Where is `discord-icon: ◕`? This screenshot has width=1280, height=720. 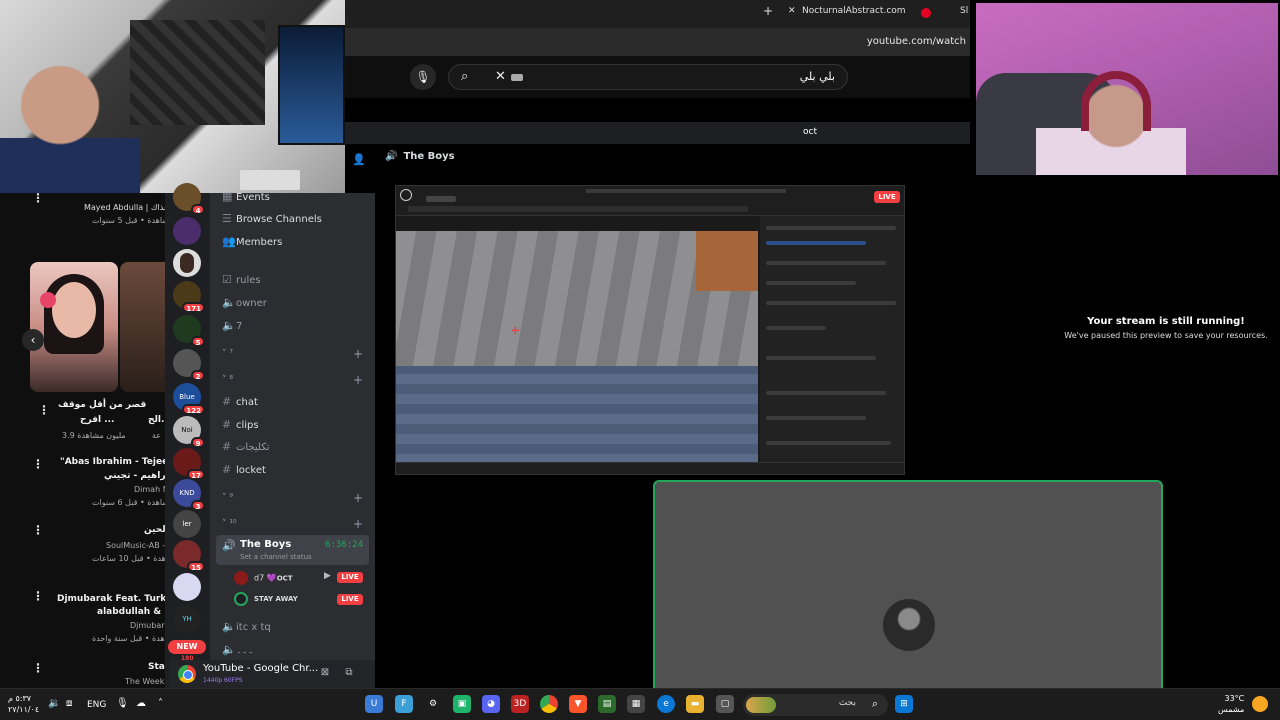 discord-icon: ◕ is located at coordinates (491, 704).